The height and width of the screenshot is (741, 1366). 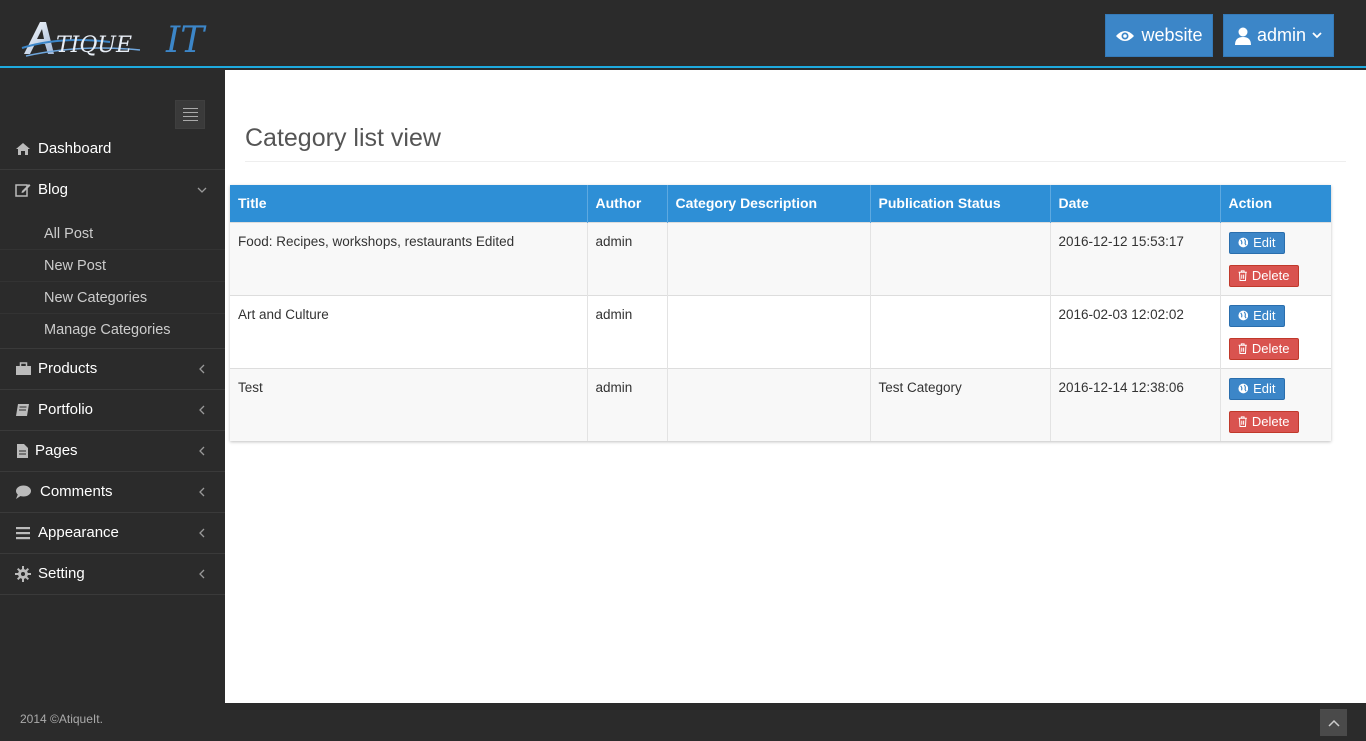 I want to click on sidebar-toggle-button, so click(x=190, y=114).